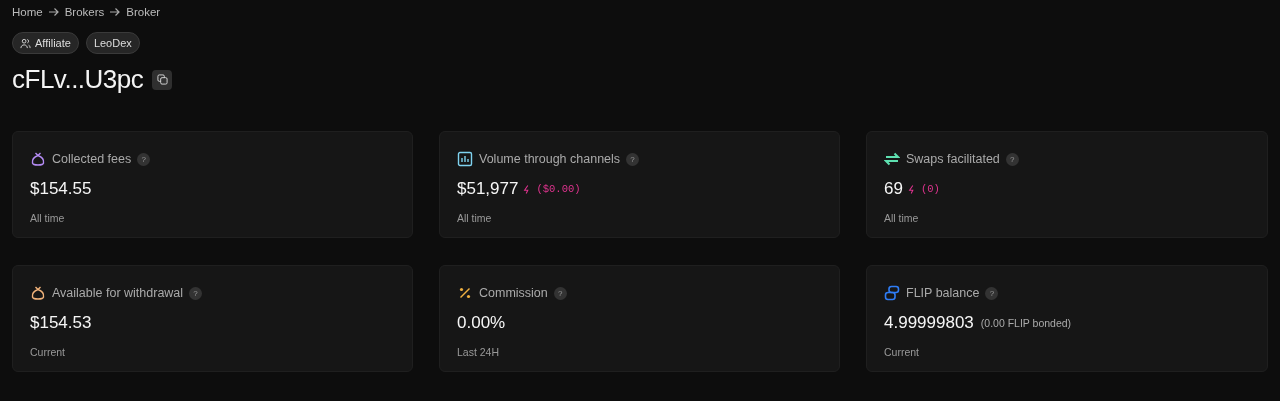 The width and height of the screenshot is (1280, 401). I want to click on tag-label: LeoDex, so click(112, 43).